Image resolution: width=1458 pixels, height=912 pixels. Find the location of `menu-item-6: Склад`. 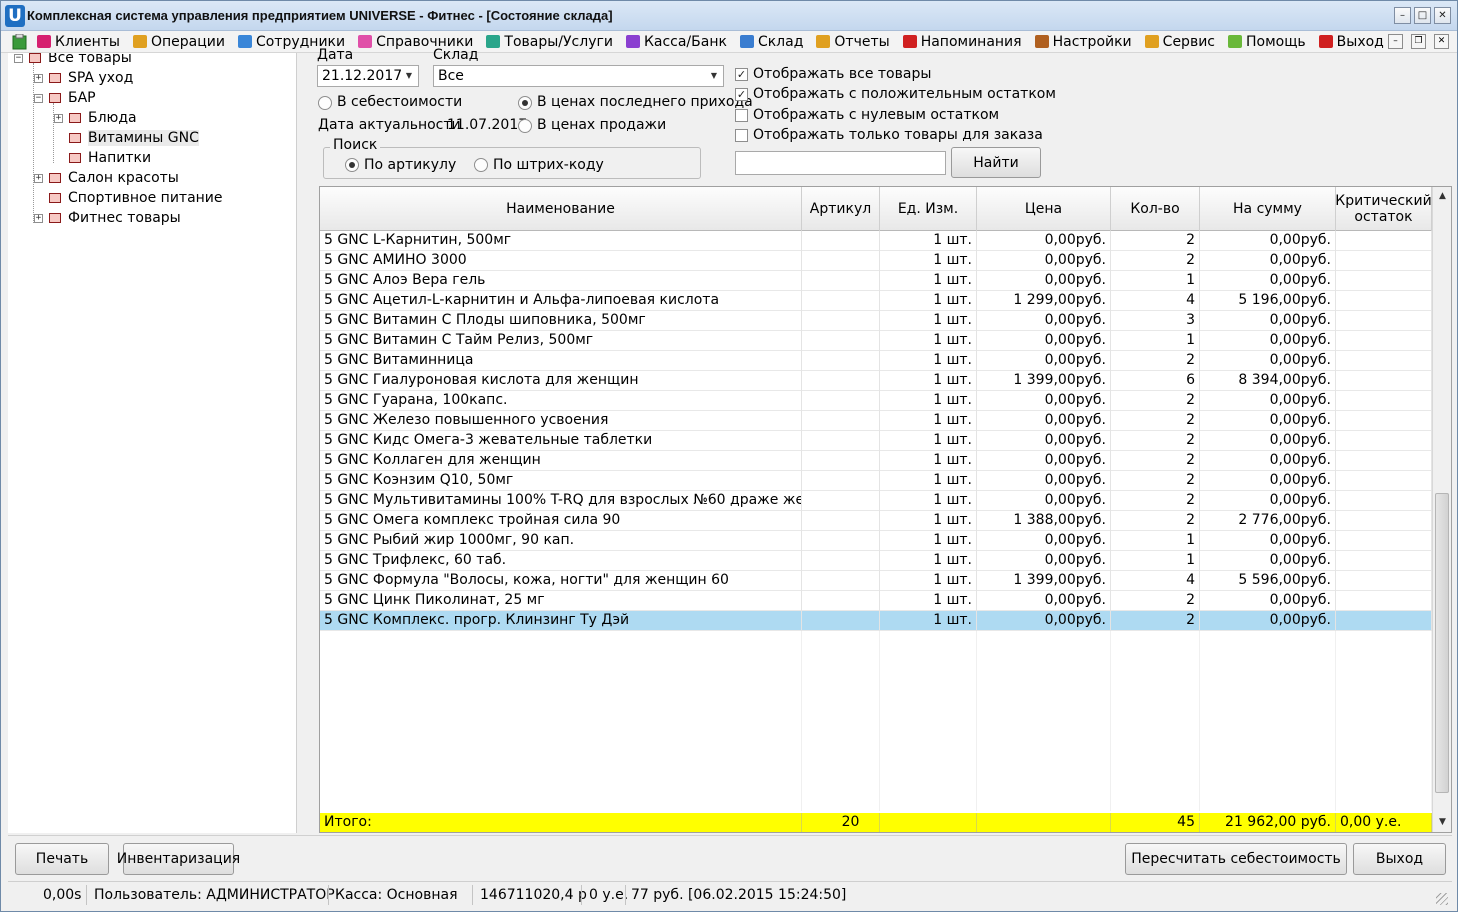

menu-item-6: Склад is located at coordinates (771, 42).